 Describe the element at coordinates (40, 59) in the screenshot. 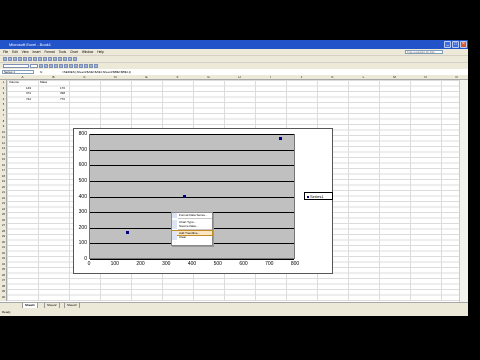

I see `copy-icon` at that location.